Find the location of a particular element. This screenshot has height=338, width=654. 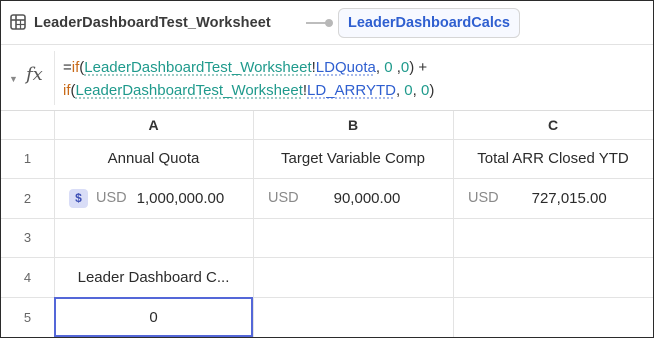

cell-a2: $ USD 1,000,000.00 is located at coordinates (153, 198).